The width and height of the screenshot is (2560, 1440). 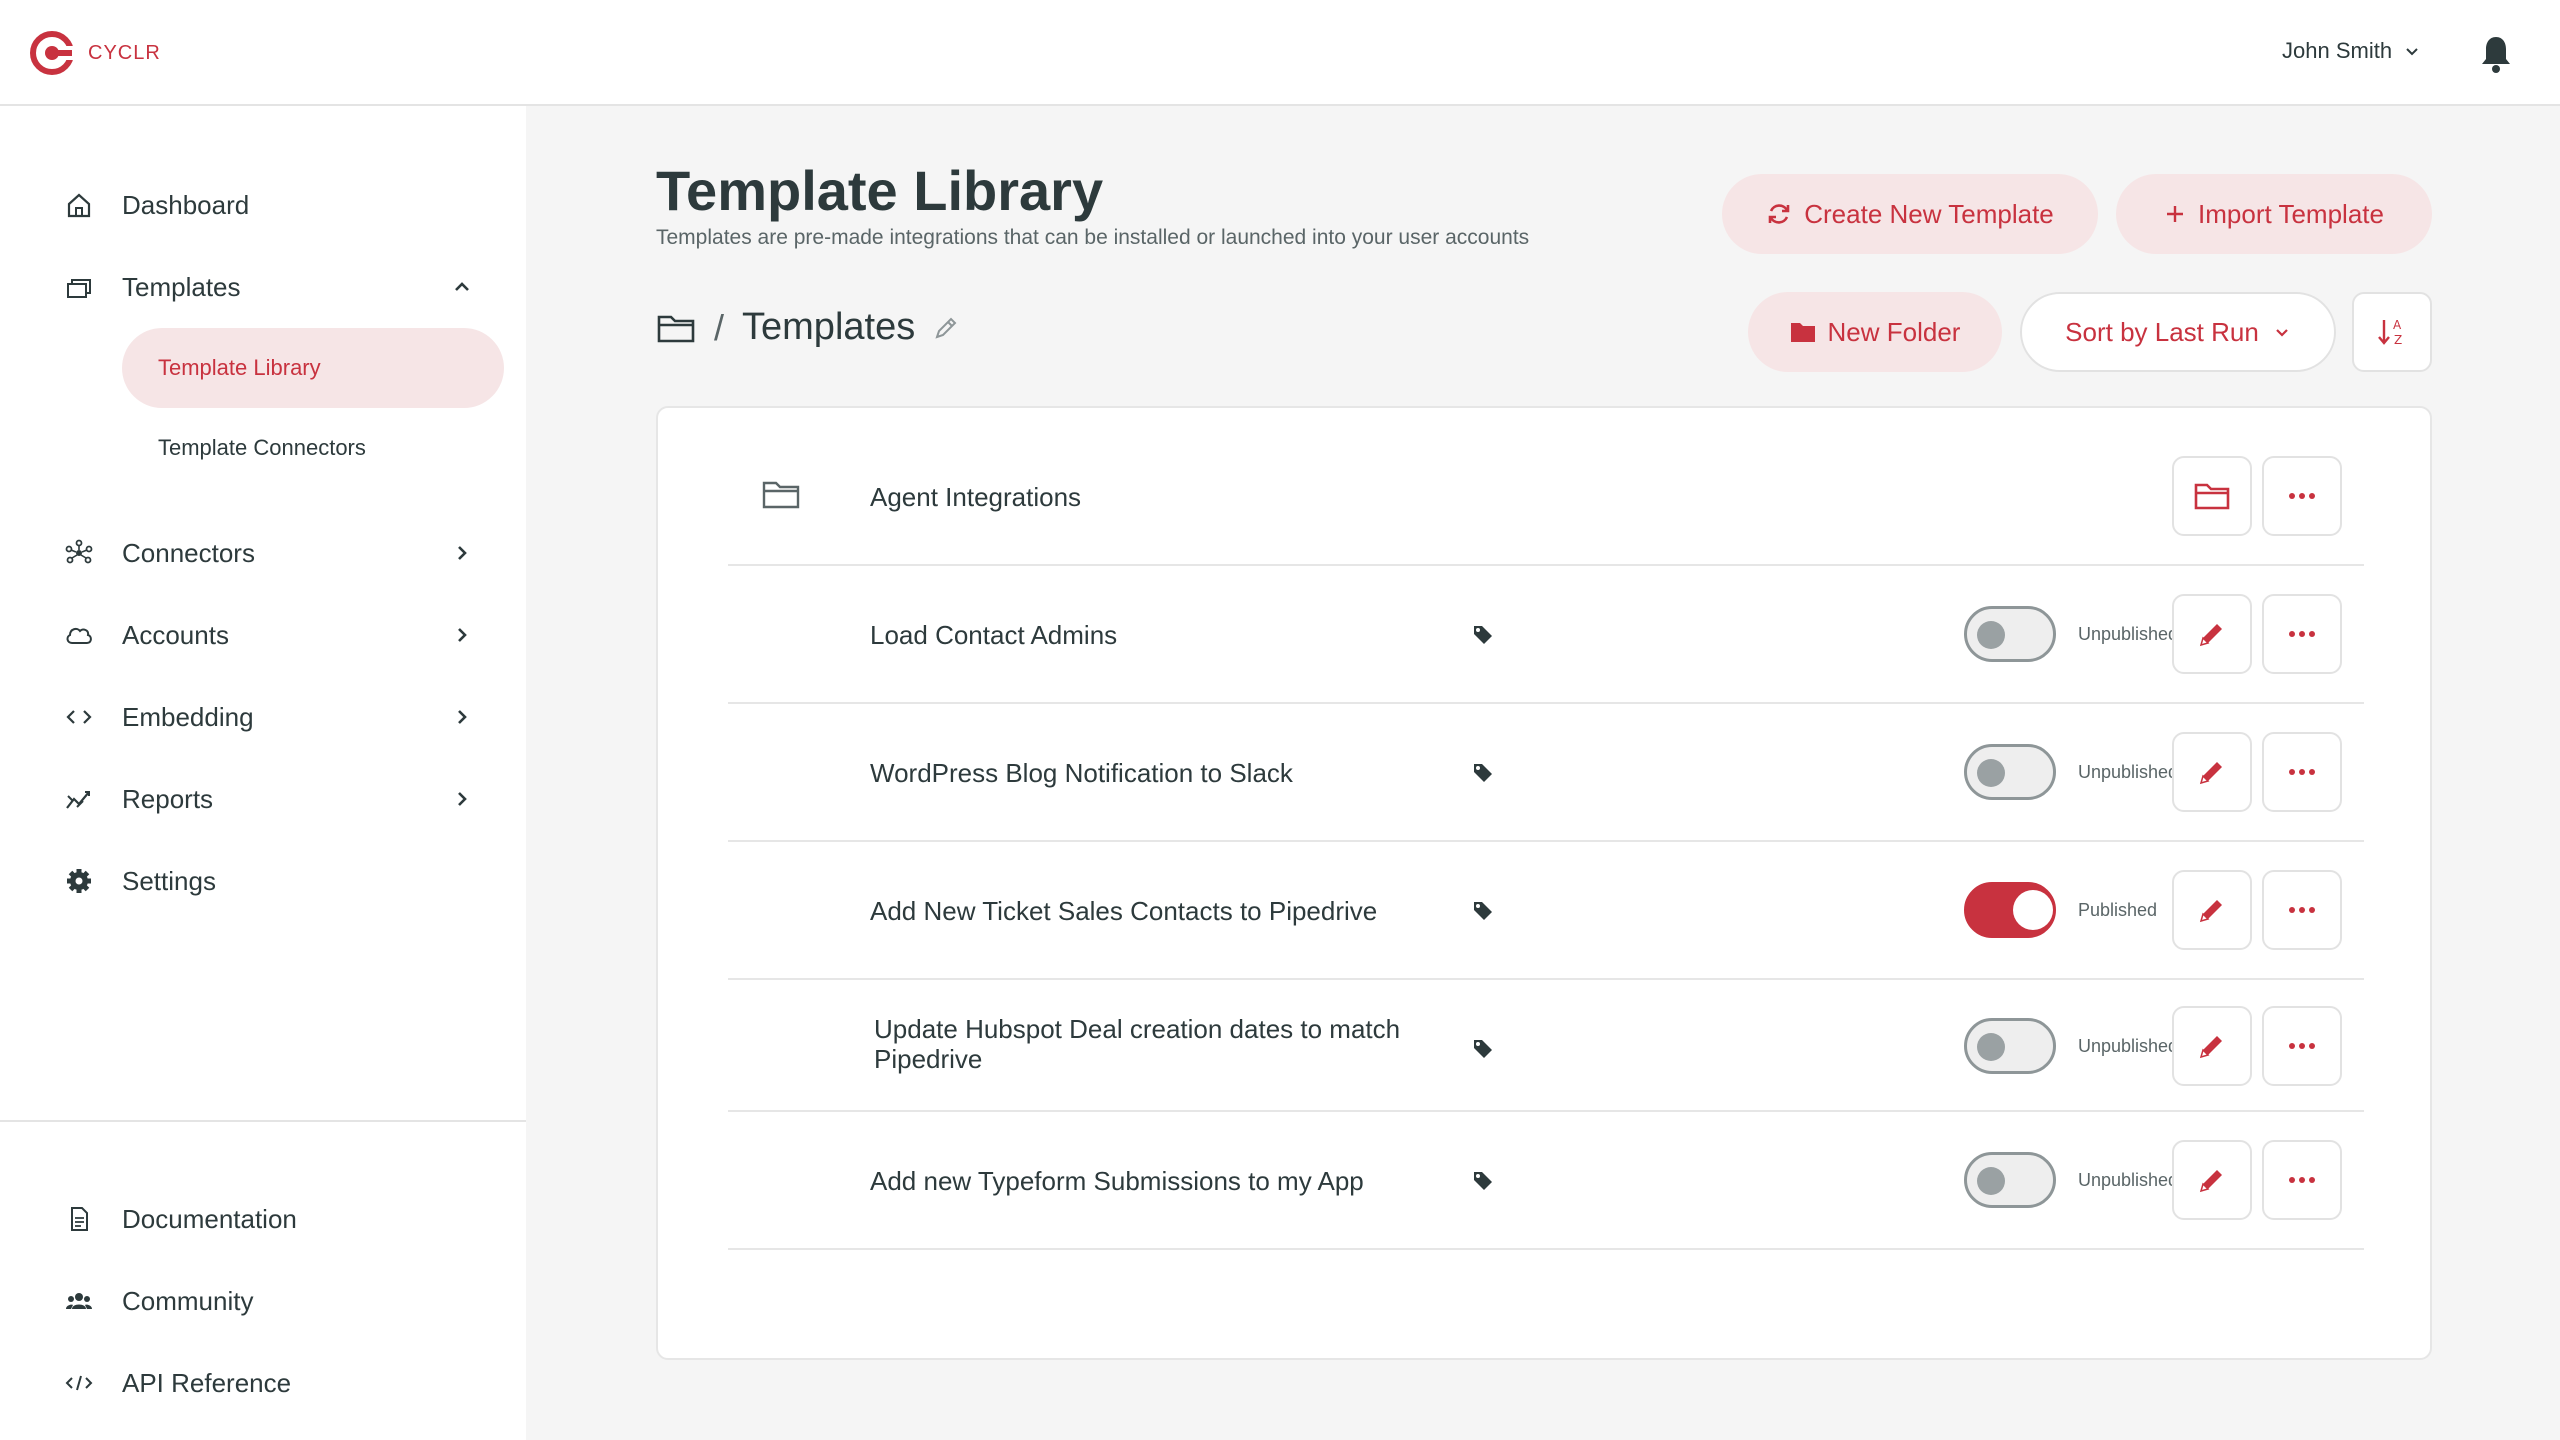 What do you see at coordinates (2212, 496) in the screenshot?
I see `open-folder-button` at bounding box center [2212, 496].